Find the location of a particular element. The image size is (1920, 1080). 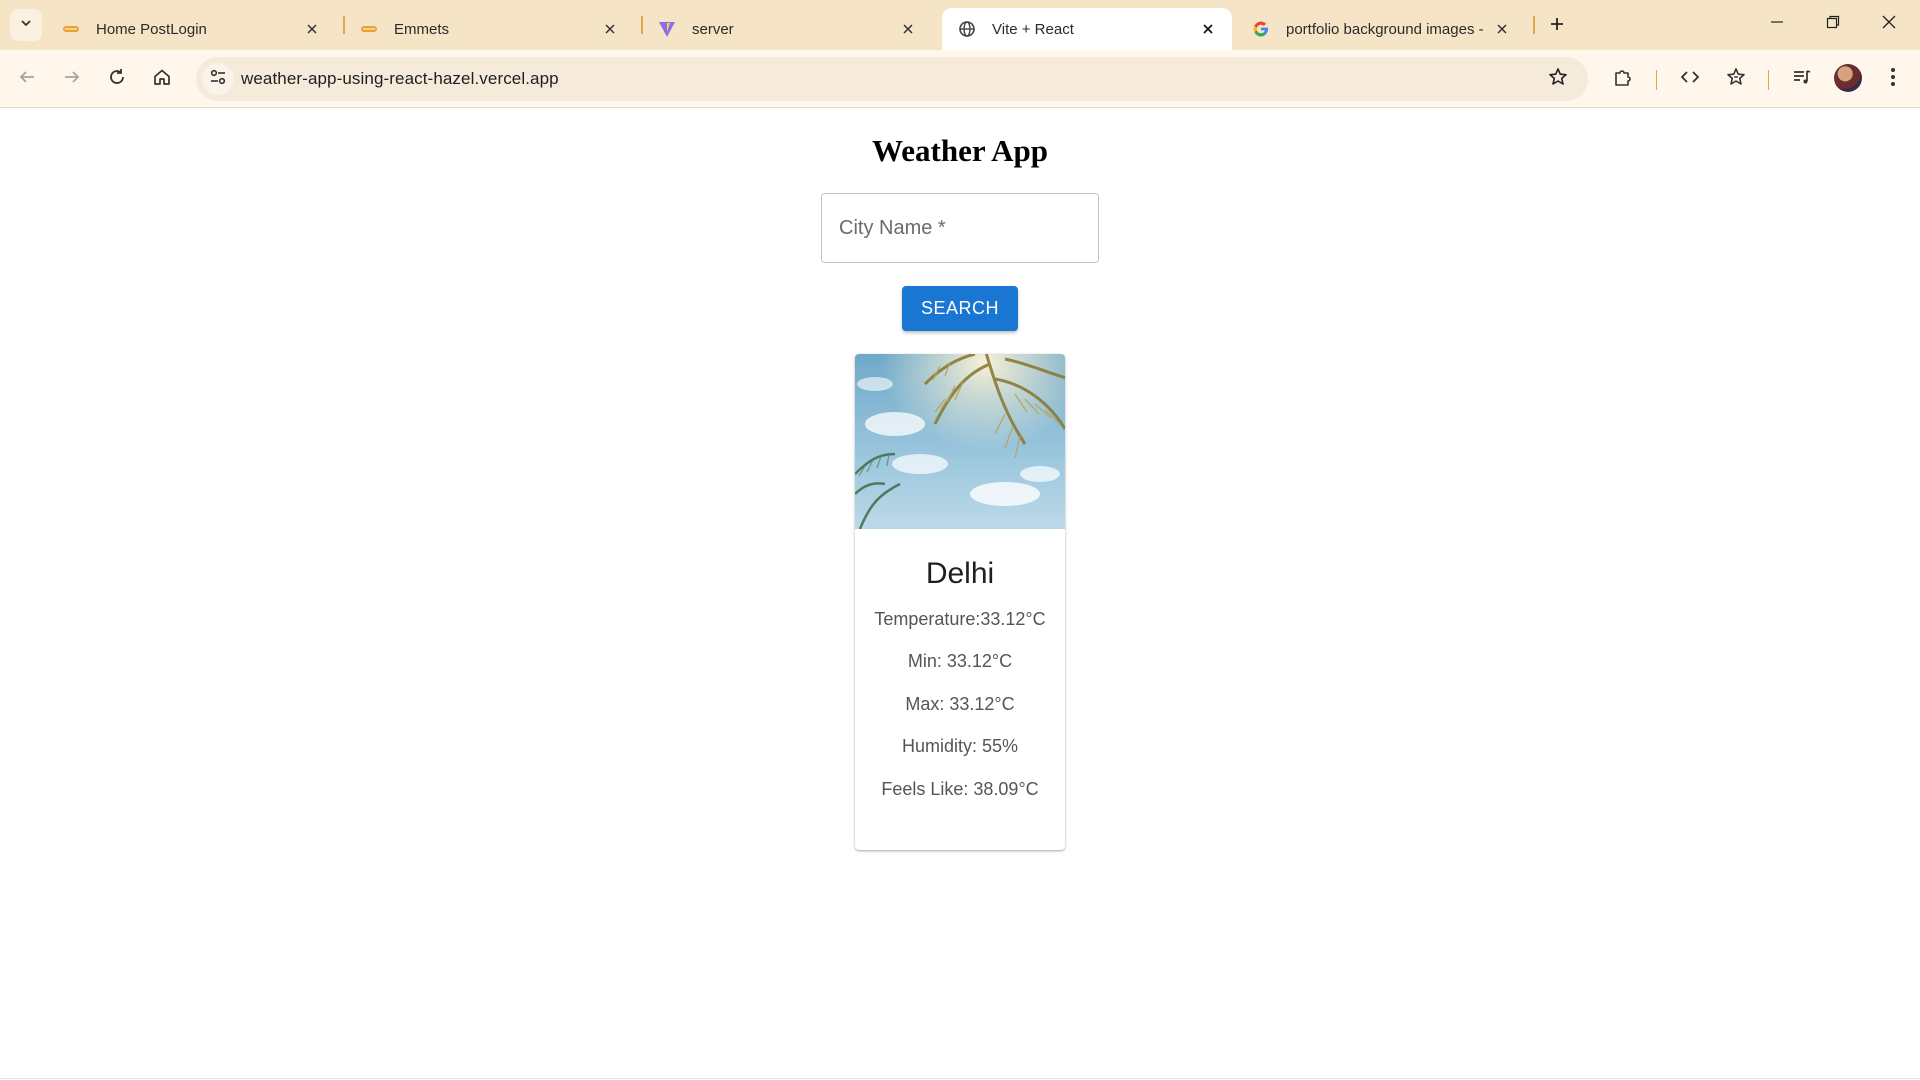

favorites-button is located at coordinates (1736, 79).